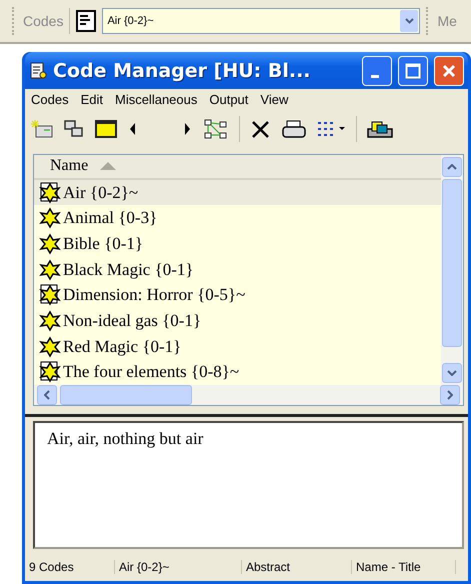  What do you see at coordinates (110, 218) in the screenshot?
I see `code-name: Animal {0-3}` at bounding box center [110, 218].